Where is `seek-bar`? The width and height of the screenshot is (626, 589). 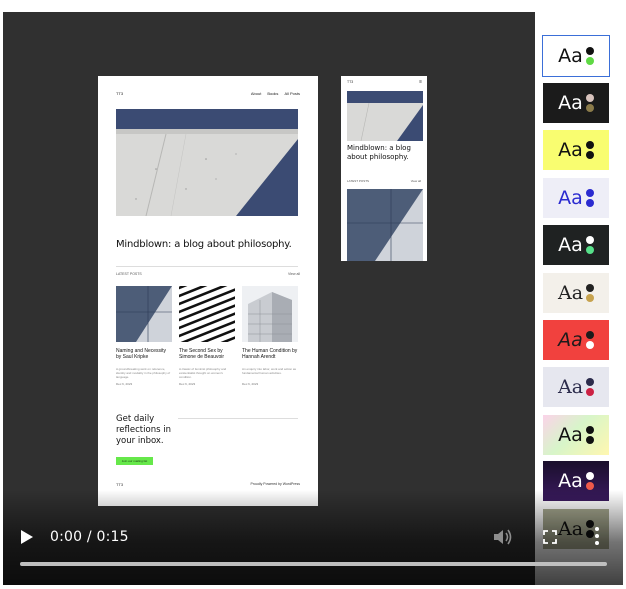
seek-bar is located at coordinates (313, 564).